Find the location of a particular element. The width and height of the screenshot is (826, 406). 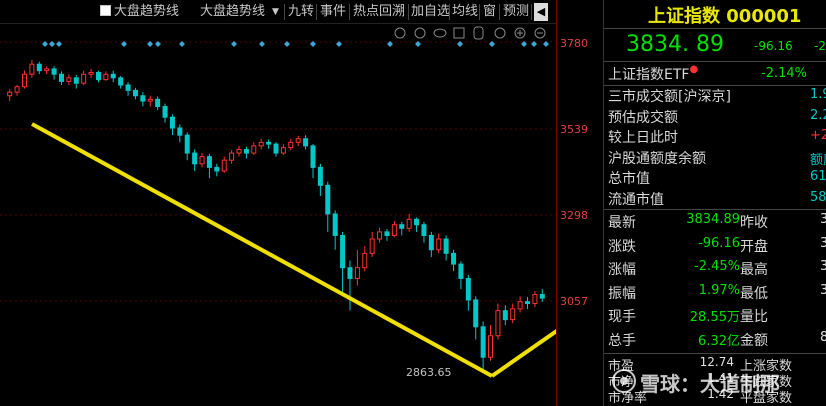

quote-label: 涨跌 is located at coordinates (622, 246).